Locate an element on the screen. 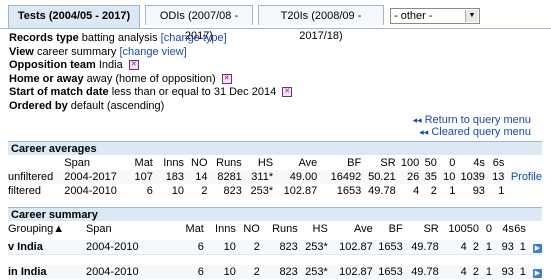 This screenshot has width=551, height=280. tab-t20is: T20Is (2008/09 - 2017/18) is located at coordinates (321, 23).